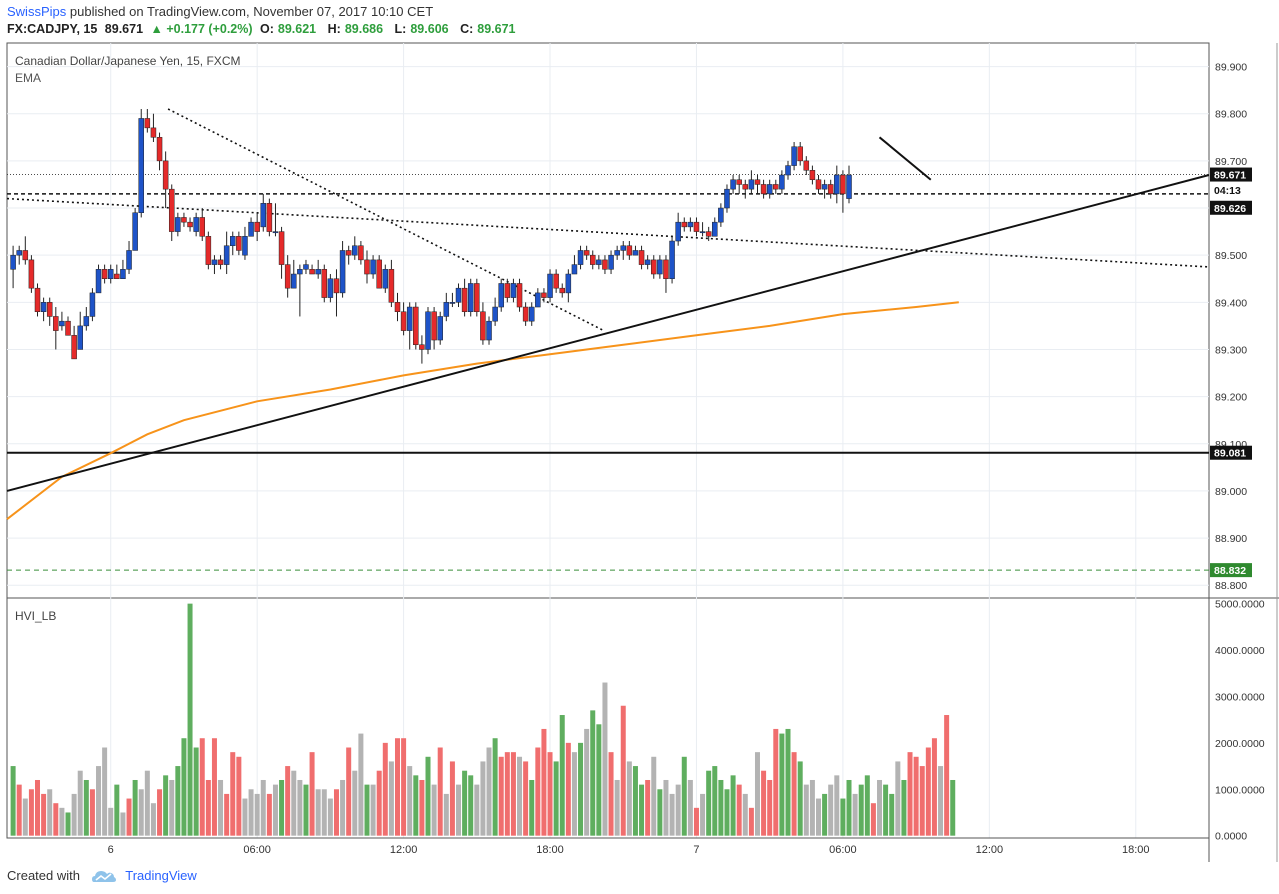 This screenshot has width=1279, height=894. Describe the element at coordinates (1230, 454) in the screenshot. I see `price-label-text: 89.081` at that location.